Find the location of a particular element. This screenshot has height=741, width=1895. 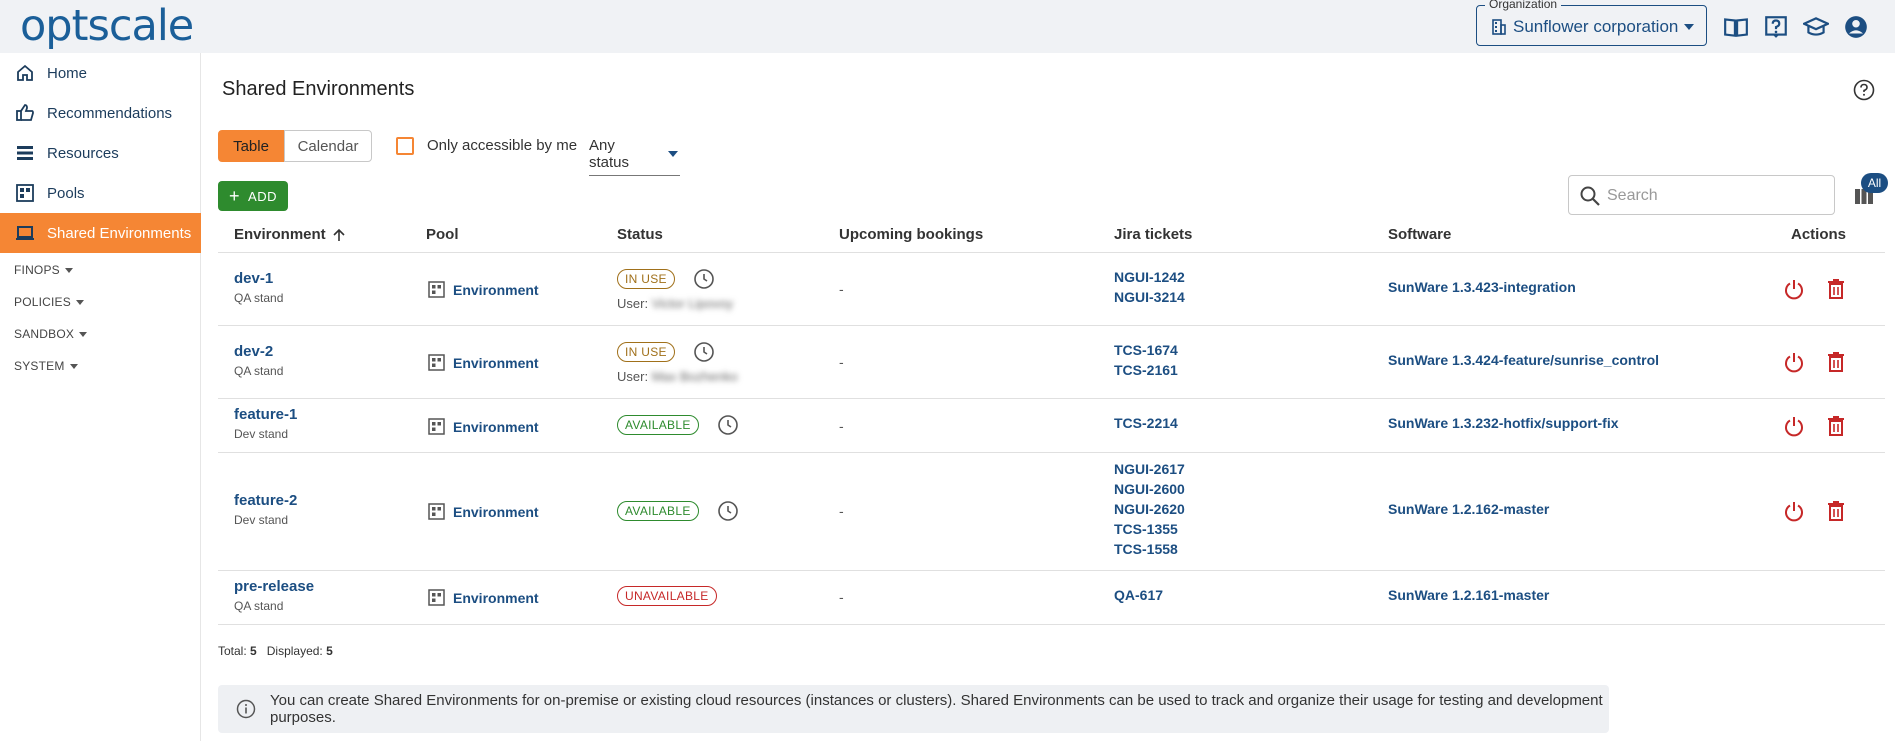

sidebar-item-home: Home is located at coordinates (100, 73).